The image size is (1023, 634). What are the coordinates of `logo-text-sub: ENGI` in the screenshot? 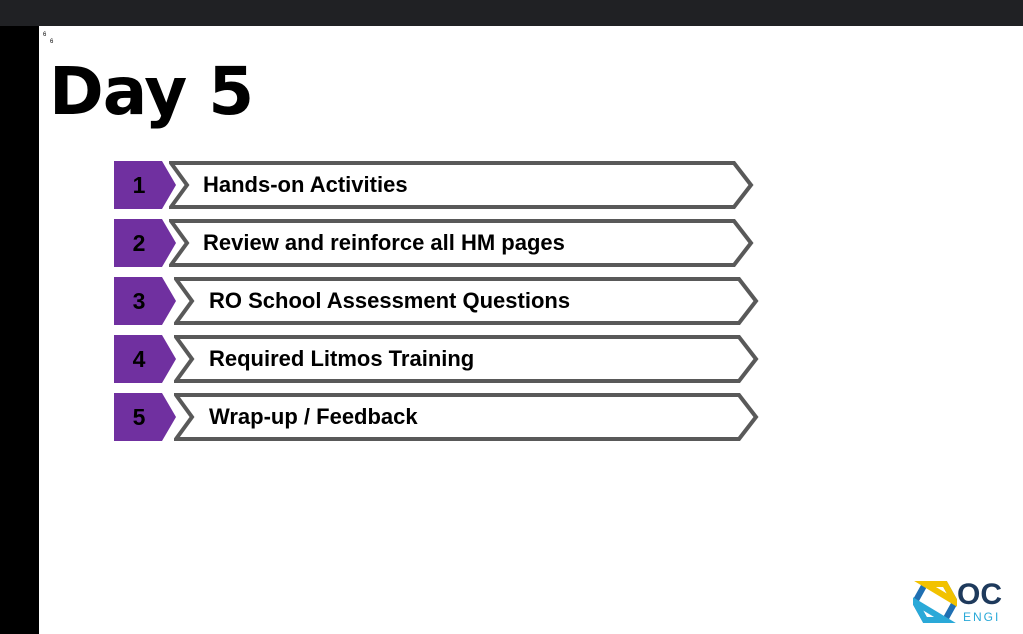 It's located at (982, 617).